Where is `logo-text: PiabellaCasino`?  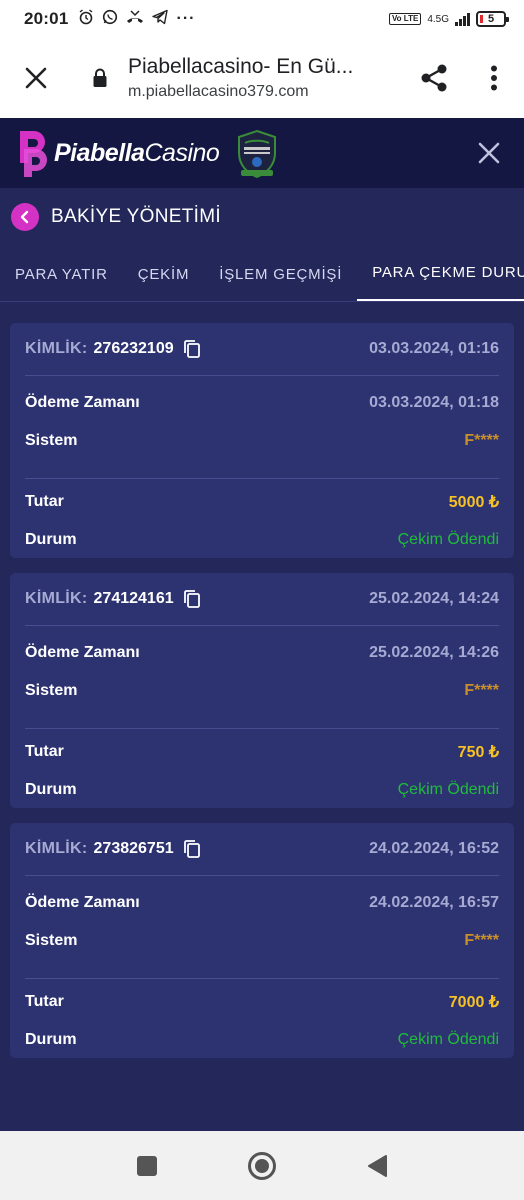
logo-text: PiabellaCasino is located at coordinates (137, 152).